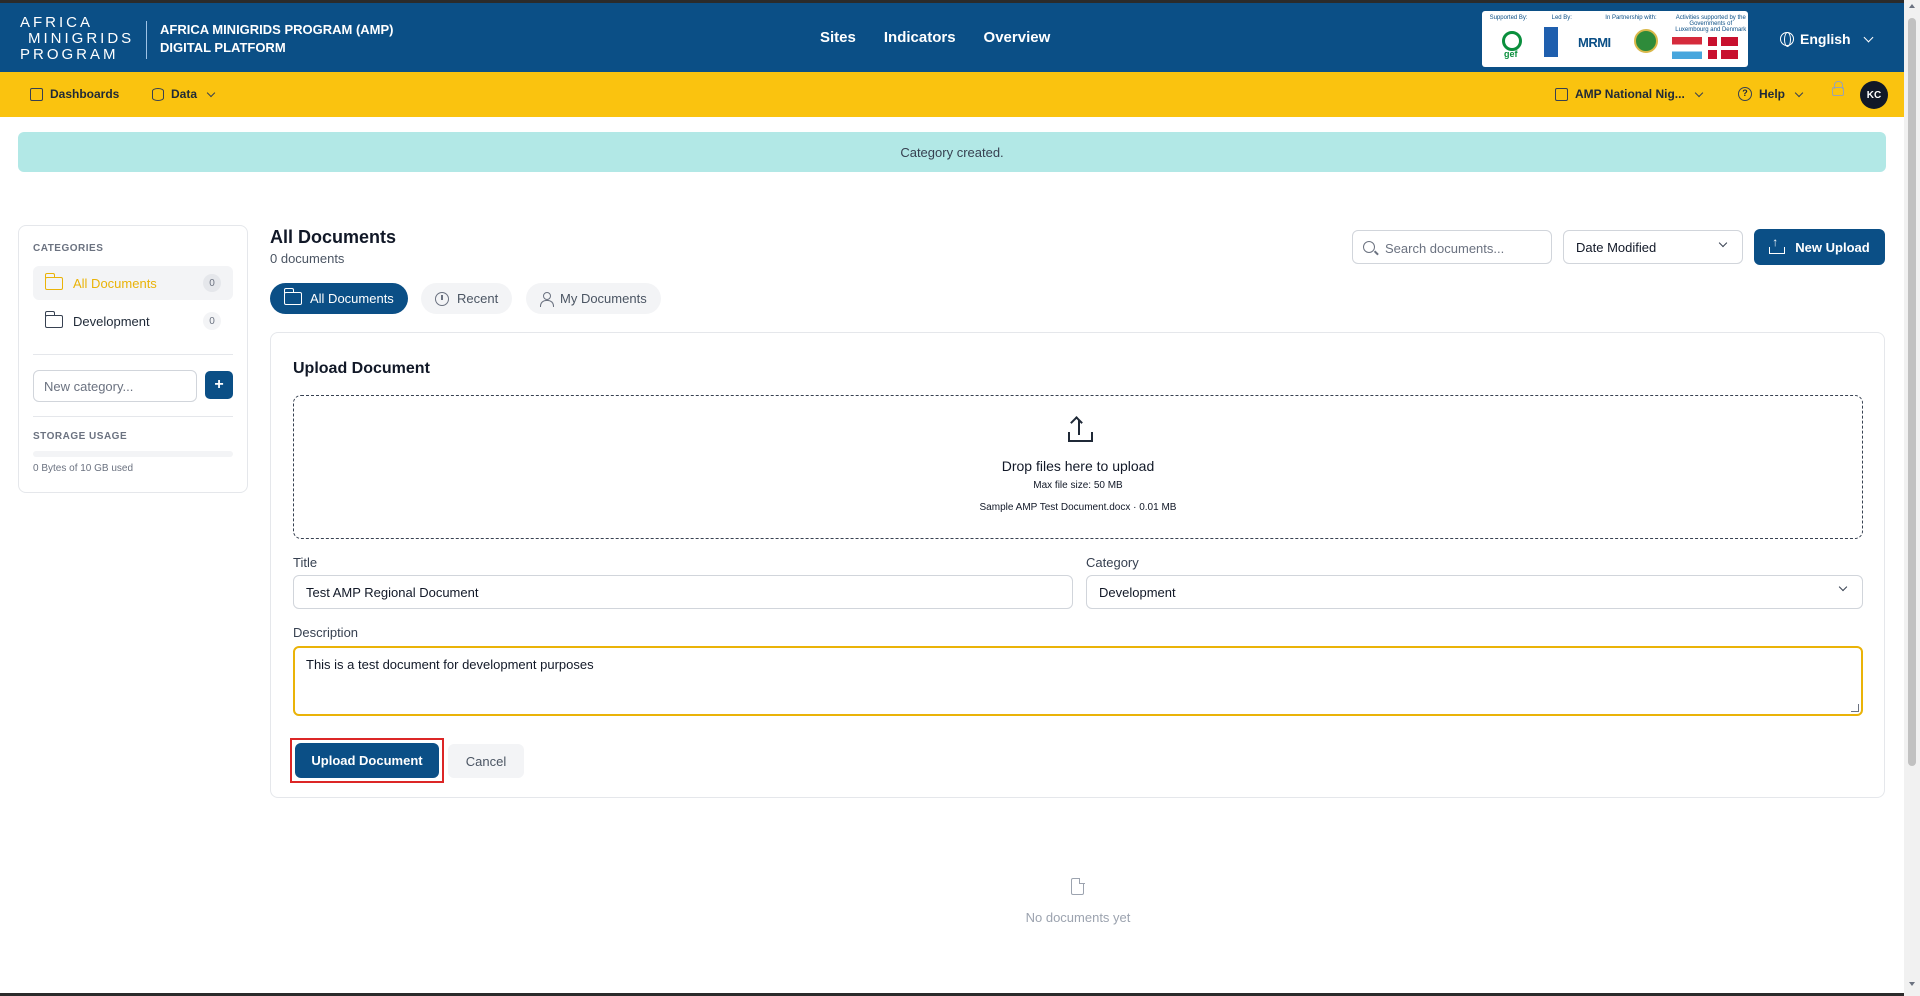 This screenshot has width=1920, height=996. What do you see at coordinates (81, 38) in the screenshot?
I see `logo-line-2: MINIGRIDS` at bounding box center [81, 38].